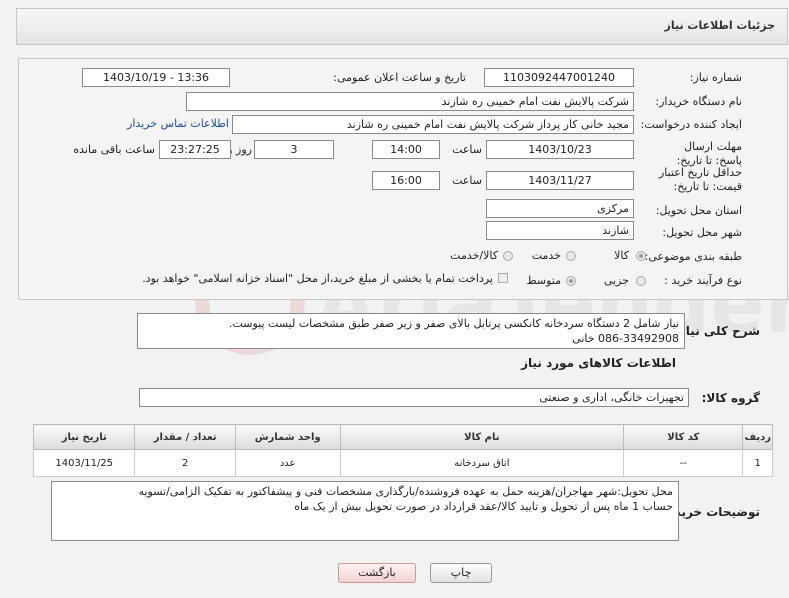  What do you see at coordinates (467, 149) in the screenshot?
I see `deadline-time-label: ساعت` at bounding box center [467, 149].